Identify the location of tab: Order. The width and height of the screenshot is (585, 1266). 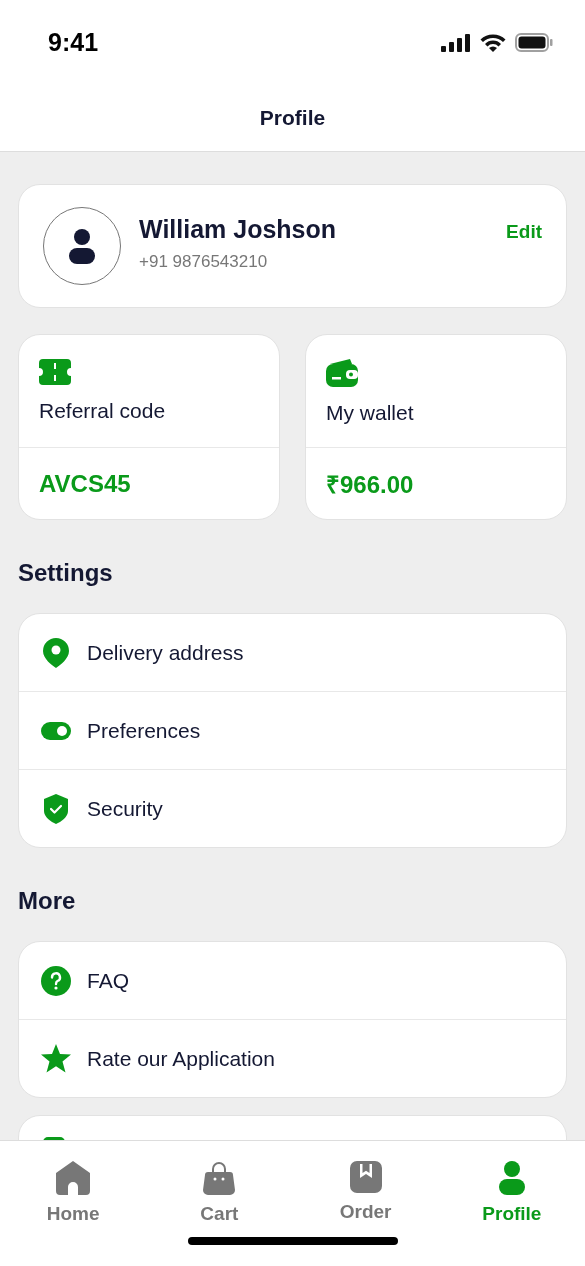
(365, 1193).